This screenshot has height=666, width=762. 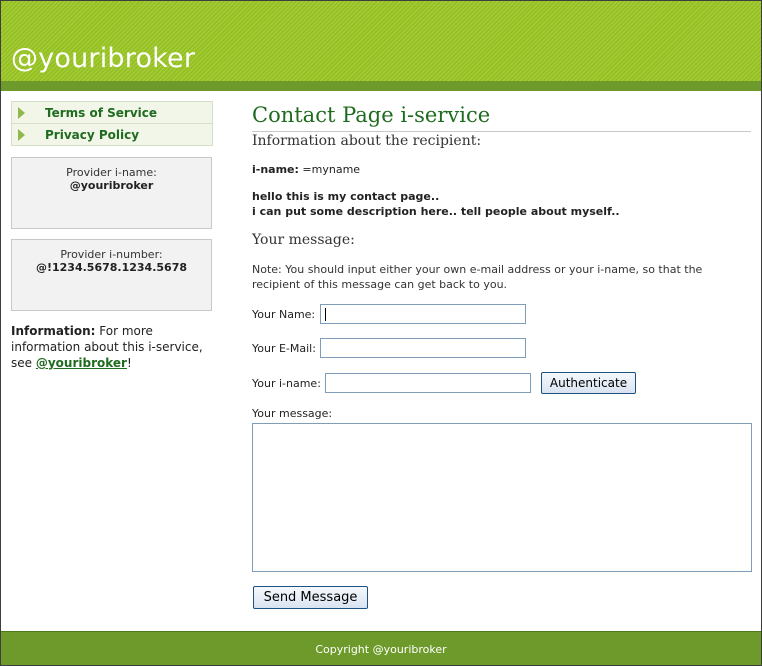 I want to click on provider-iname-value: @youribroker, so click(x=111, y=185).